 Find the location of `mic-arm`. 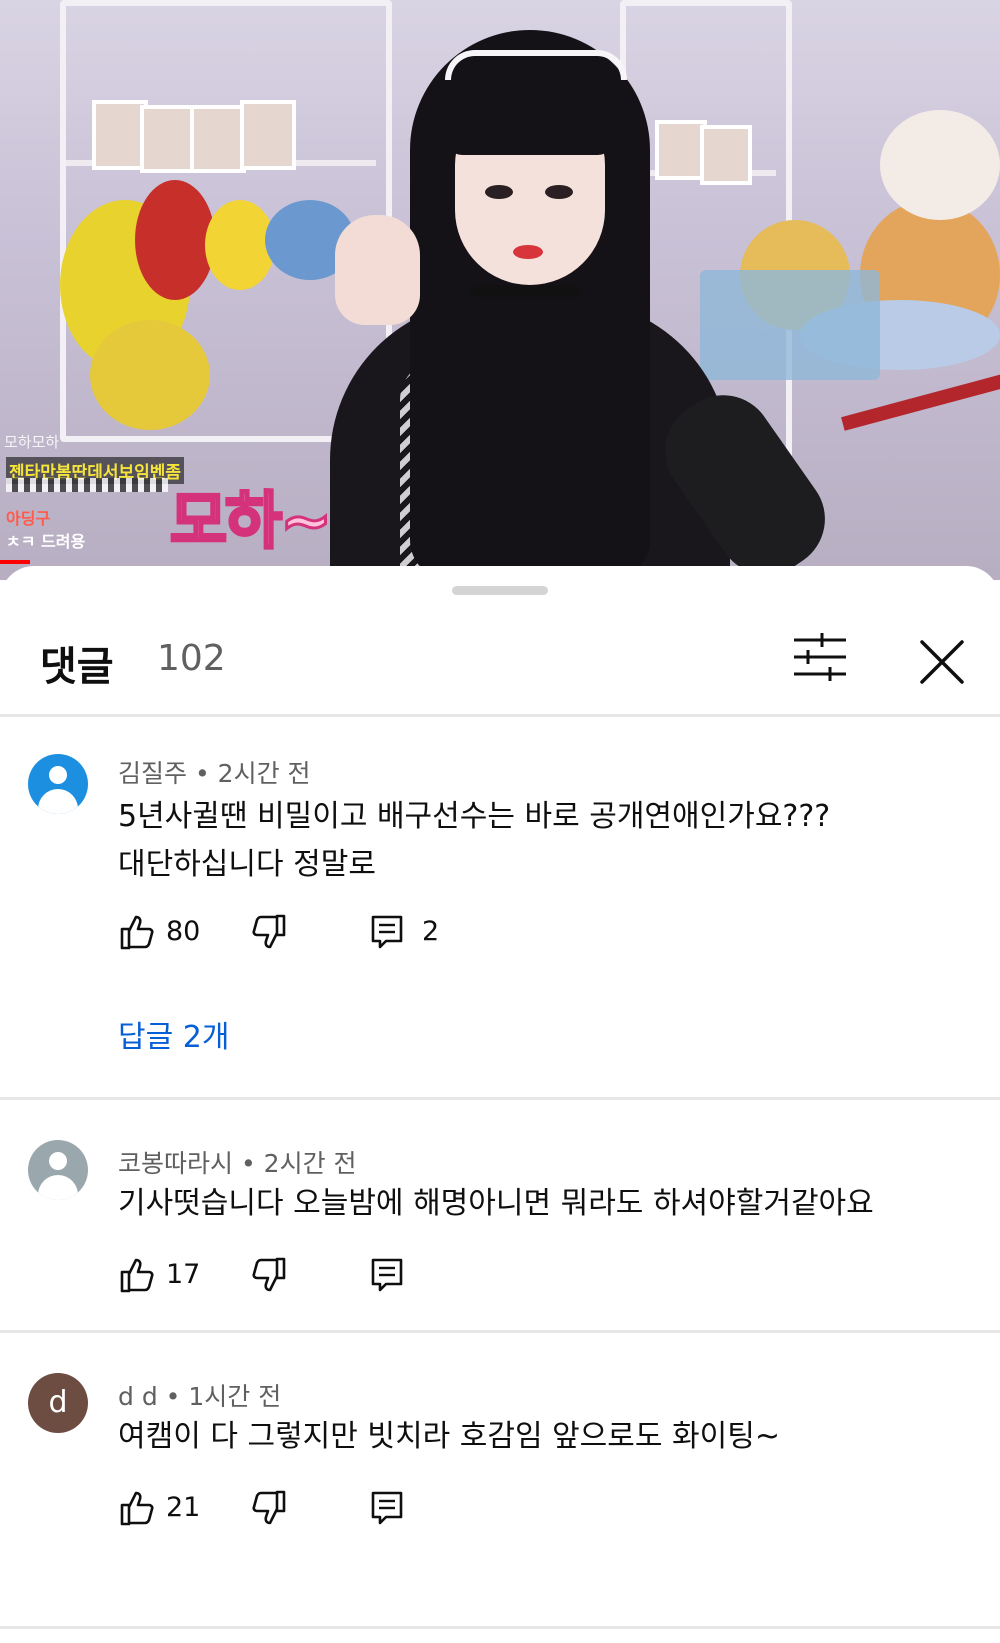

mic-arm is located at coordinates (920, 402).